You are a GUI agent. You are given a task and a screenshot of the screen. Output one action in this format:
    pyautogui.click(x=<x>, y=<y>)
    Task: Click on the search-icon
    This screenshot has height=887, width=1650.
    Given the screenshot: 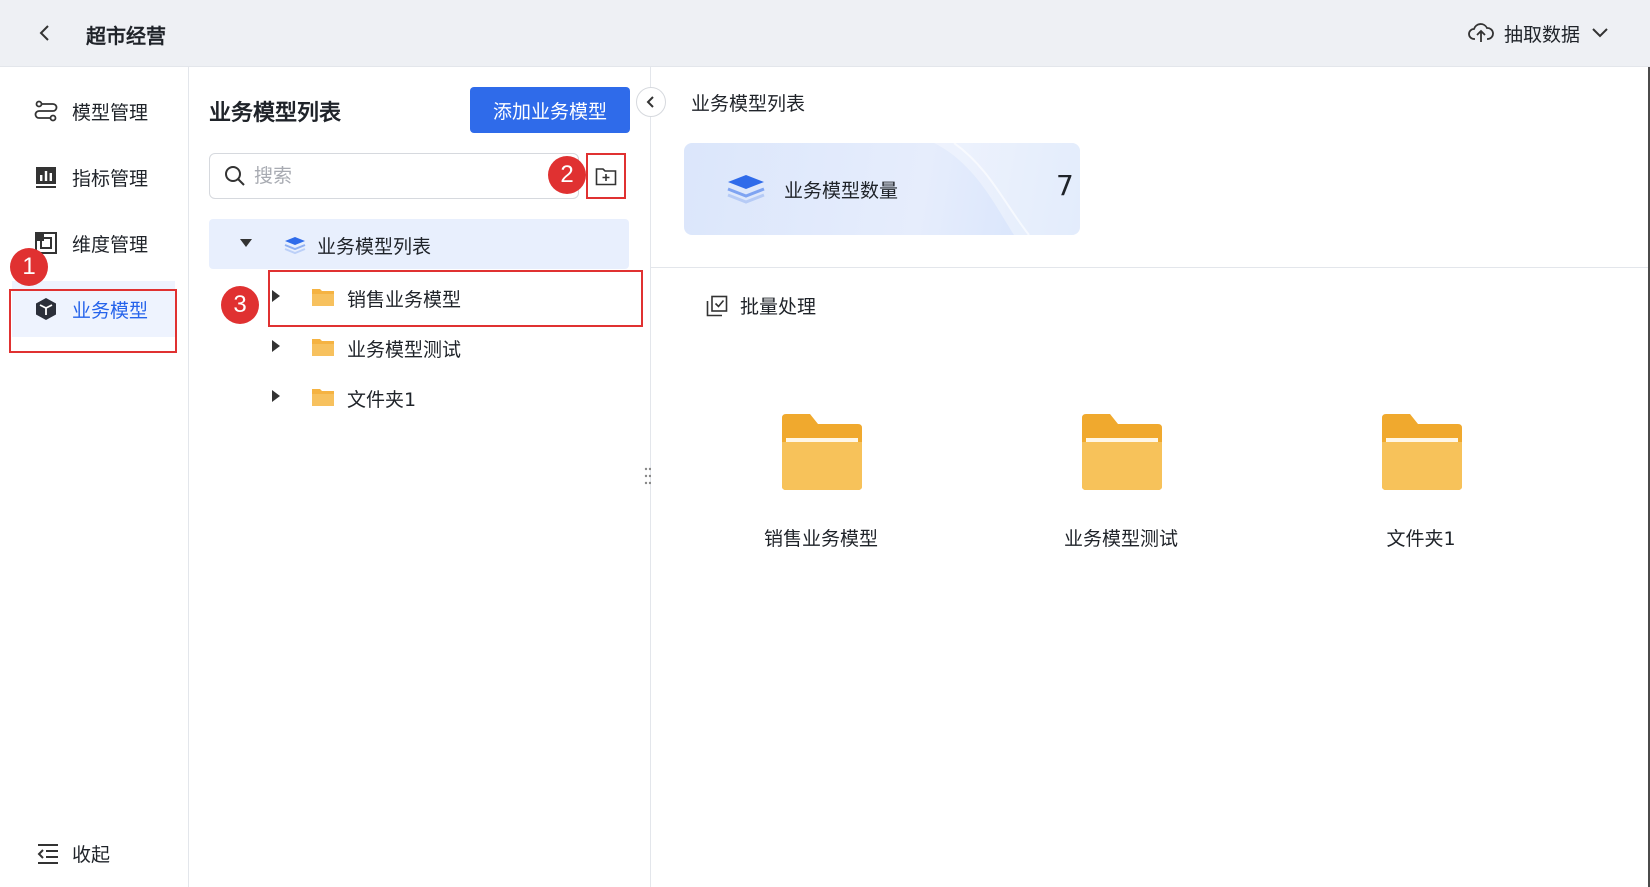 What is the action you would take?
    pyautogui.click(x=235, y=176)
    